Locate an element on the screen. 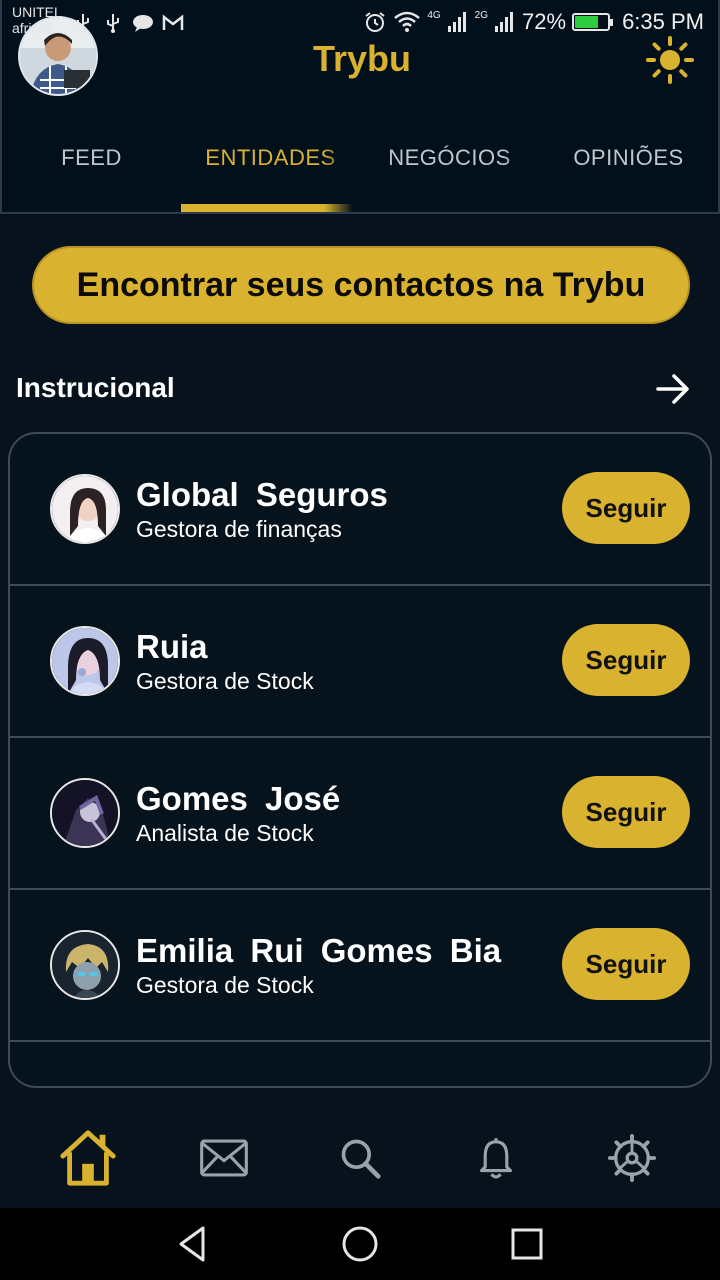  gmail-icon is located at coordinates (173, 22).